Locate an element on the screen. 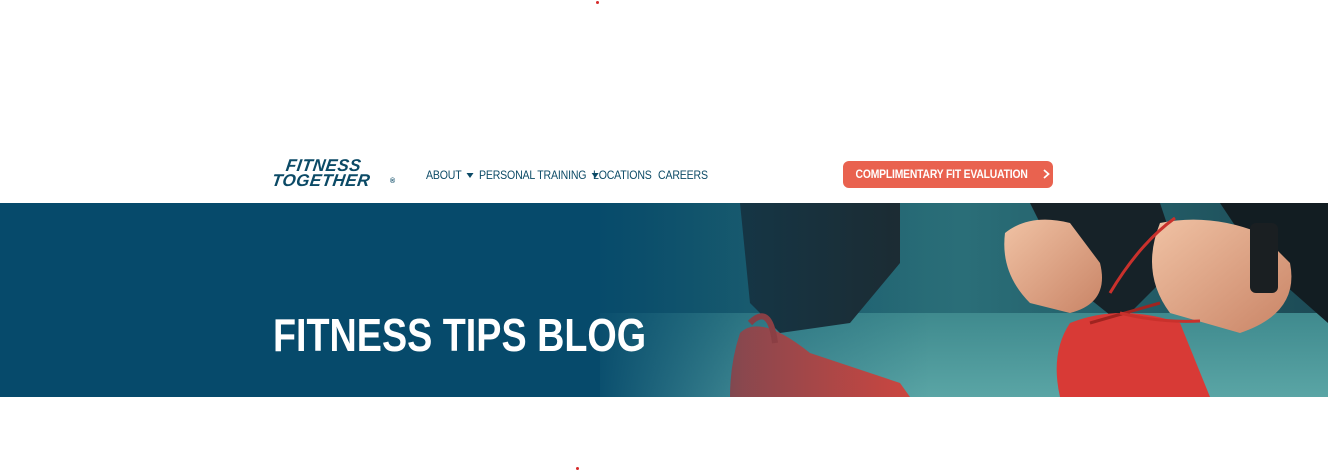  nav-item-locations: LOCATIONS is located at coordinates (622, 175).